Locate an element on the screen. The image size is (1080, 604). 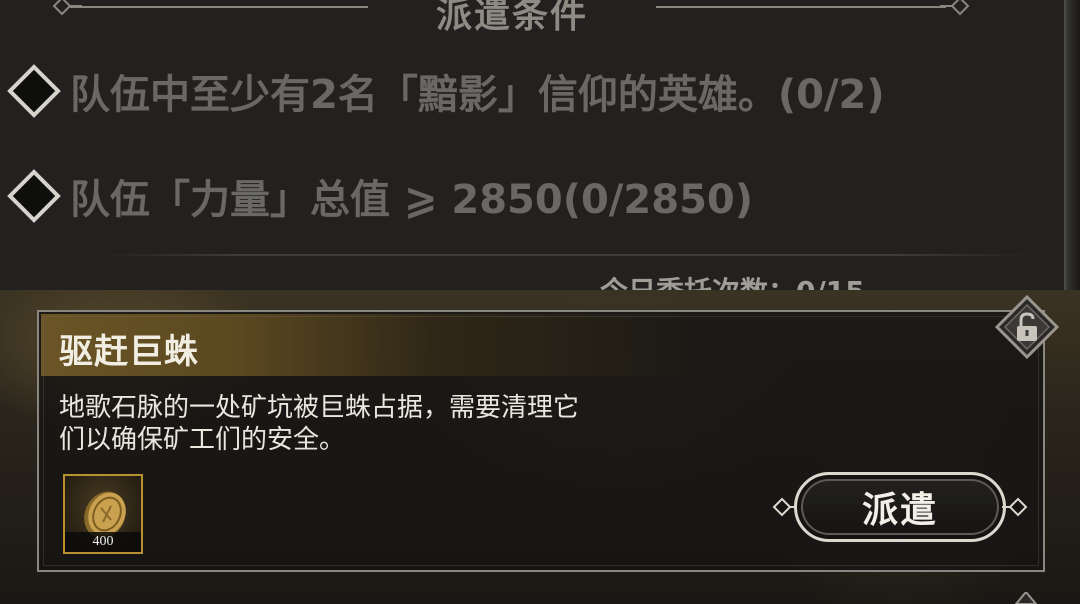
daily-request-count: 今日委托次数：0/15 is located at coordinates (732, 283).